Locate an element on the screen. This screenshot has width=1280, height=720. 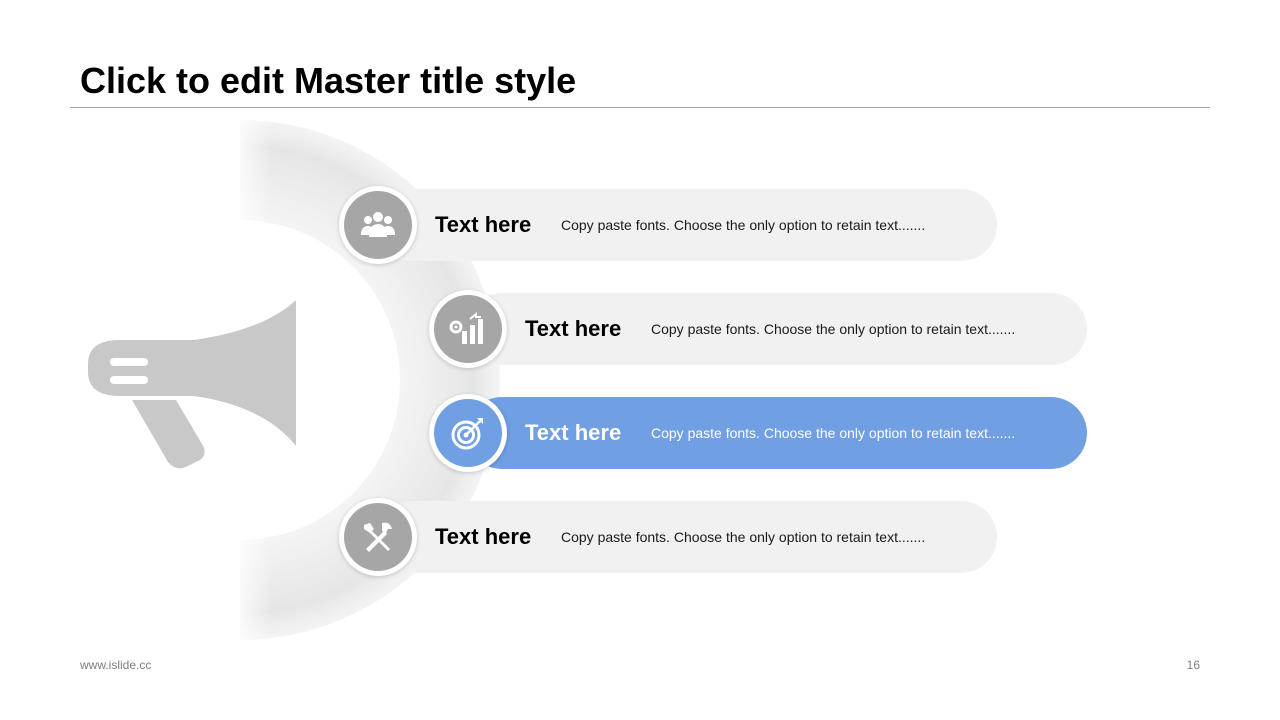
megaphone-icon is located at coordinates (192, 384).